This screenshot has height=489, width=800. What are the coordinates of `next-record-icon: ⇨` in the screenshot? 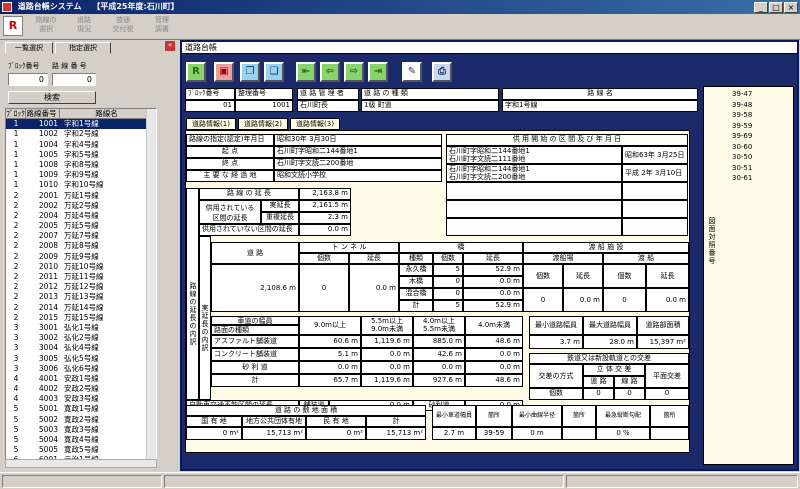 It's located at (354, 72).